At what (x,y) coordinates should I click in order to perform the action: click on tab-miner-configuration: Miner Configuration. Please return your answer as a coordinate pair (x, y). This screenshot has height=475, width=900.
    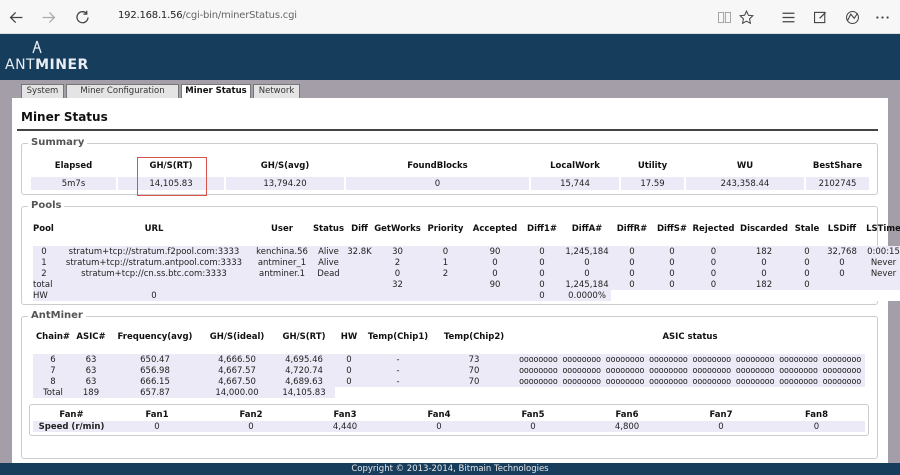
    Looking at the image, I should click on (122, 91).